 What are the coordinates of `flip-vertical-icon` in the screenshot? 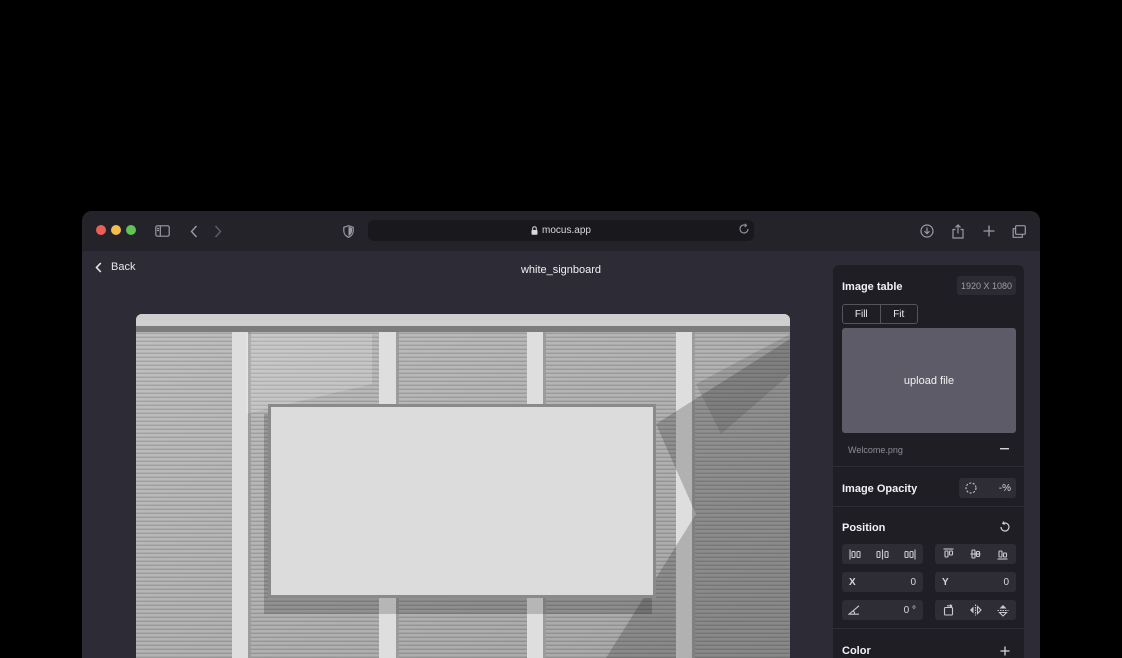 It's located at (1002, 610).